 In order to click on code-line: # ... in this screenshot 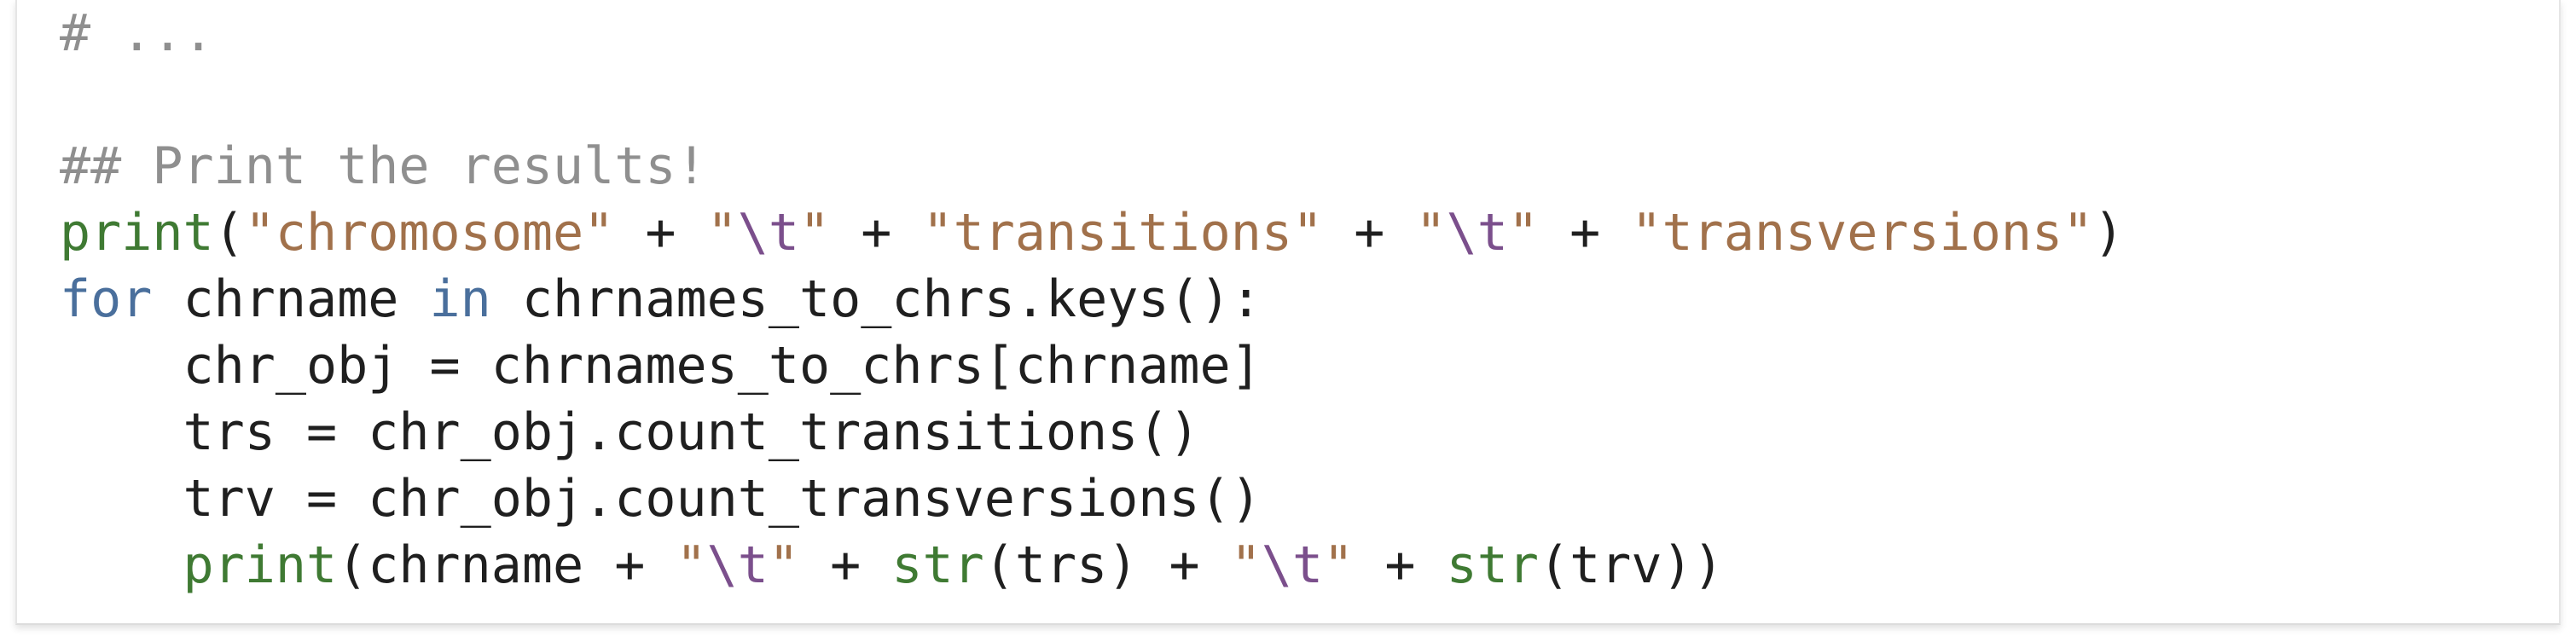, I will do `click(1092, 33)`.